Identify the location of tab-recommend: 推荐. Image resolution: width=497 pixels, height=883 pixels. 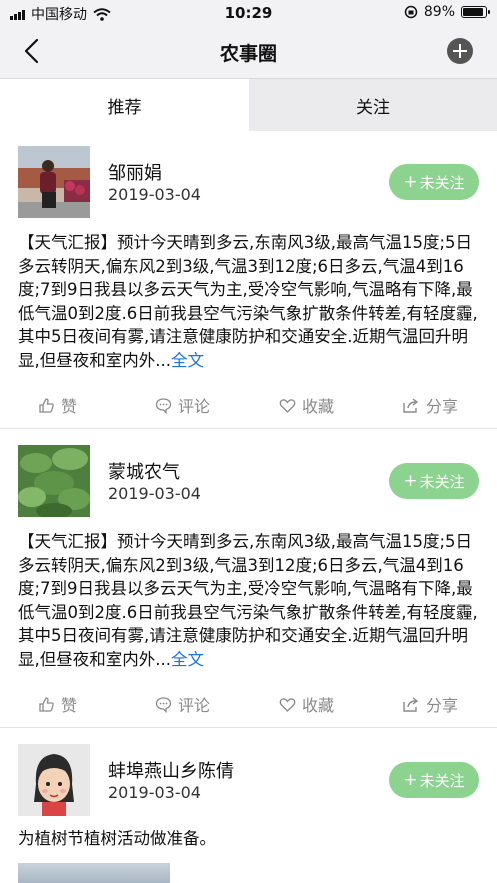
(124, 105).